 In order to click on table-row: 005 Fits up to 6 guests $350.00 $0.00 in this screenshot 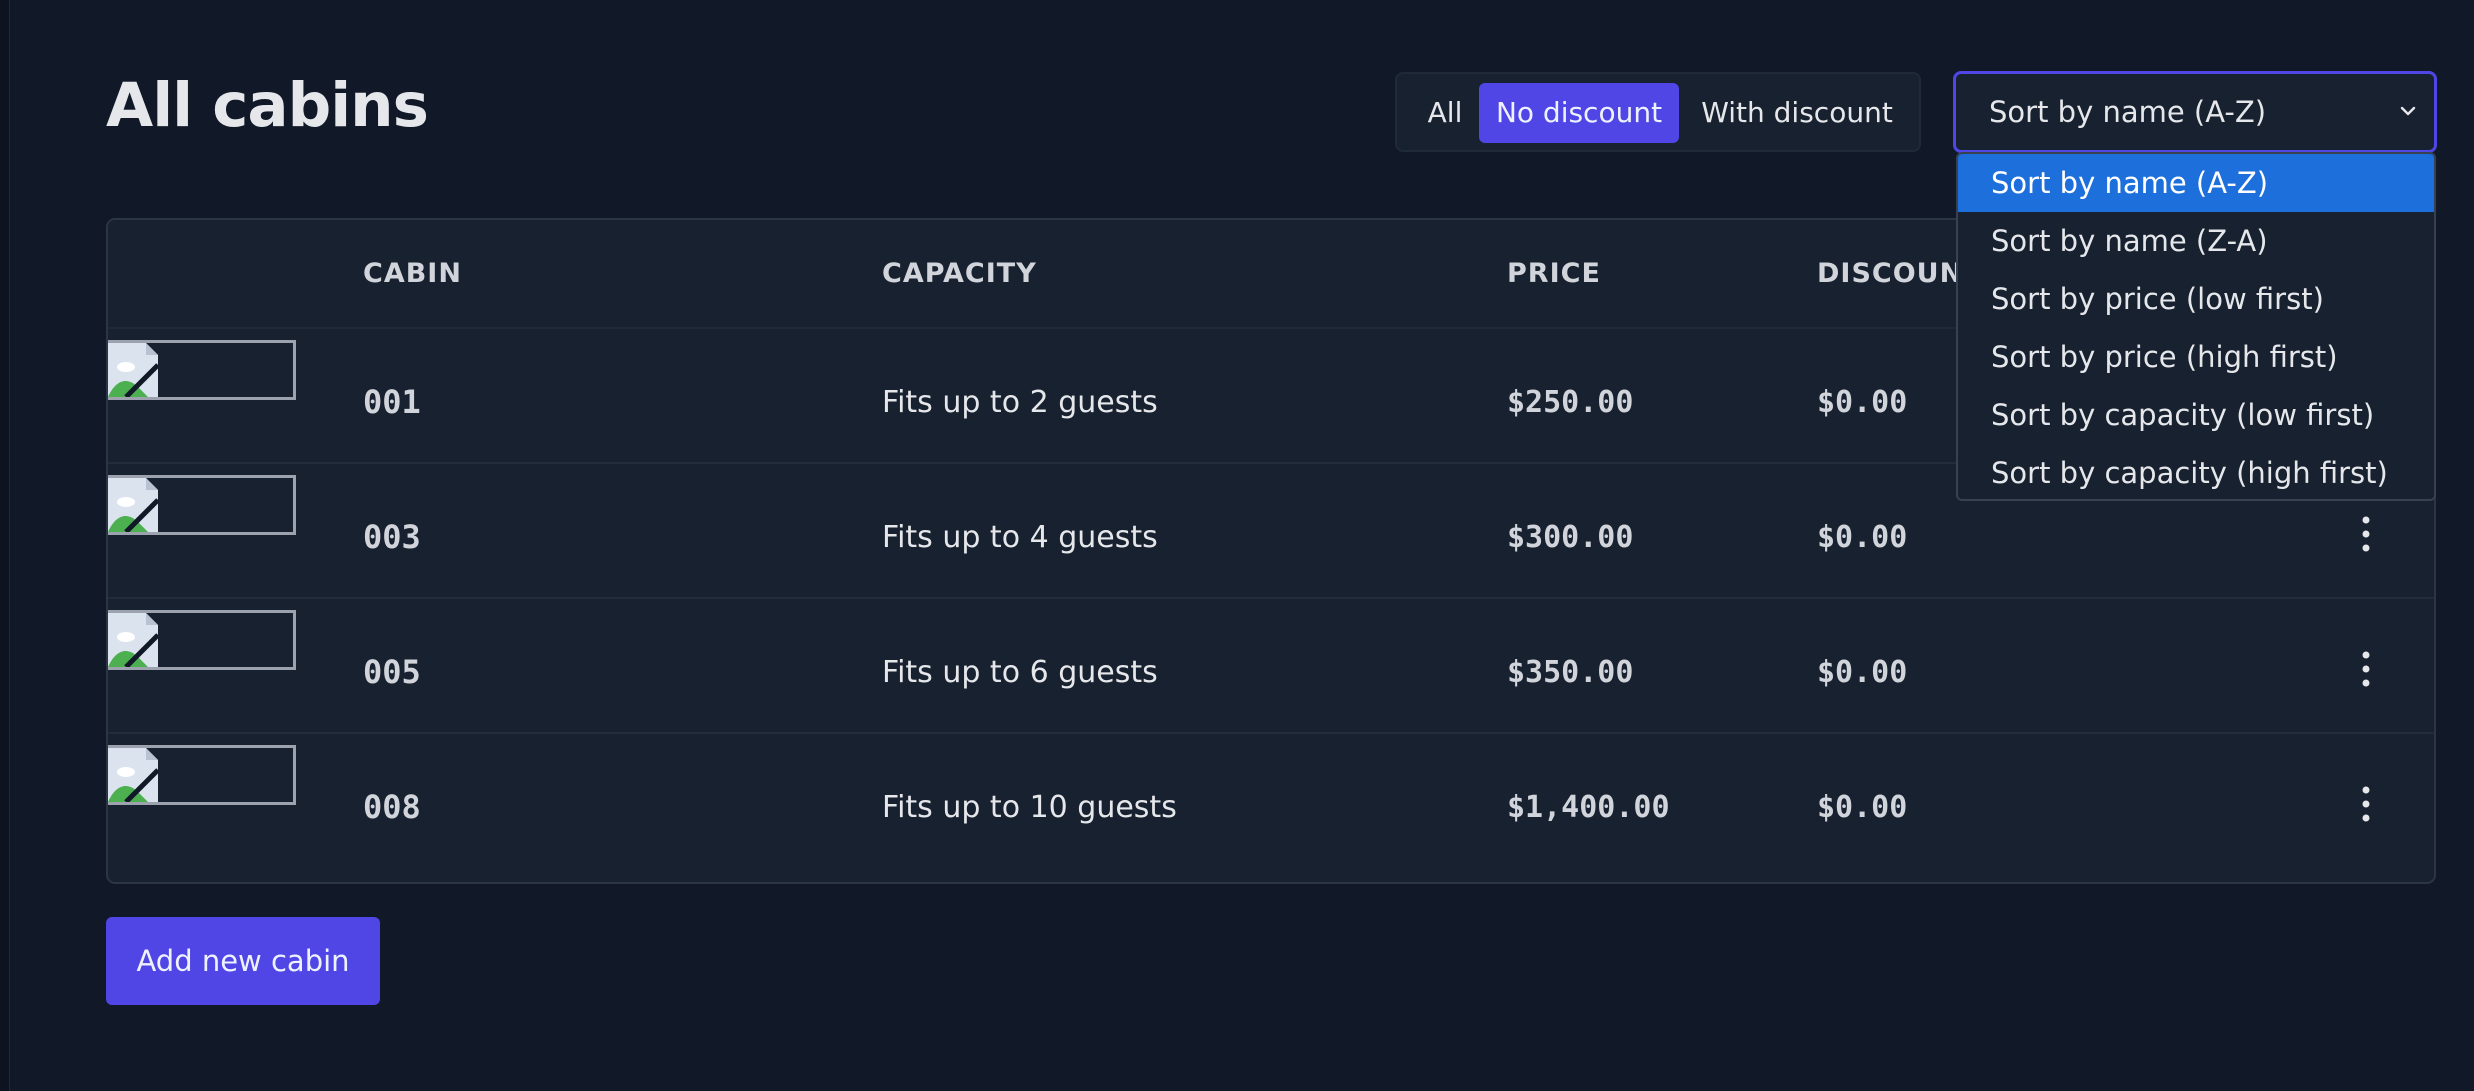, I will do `click(1271, 666)`.